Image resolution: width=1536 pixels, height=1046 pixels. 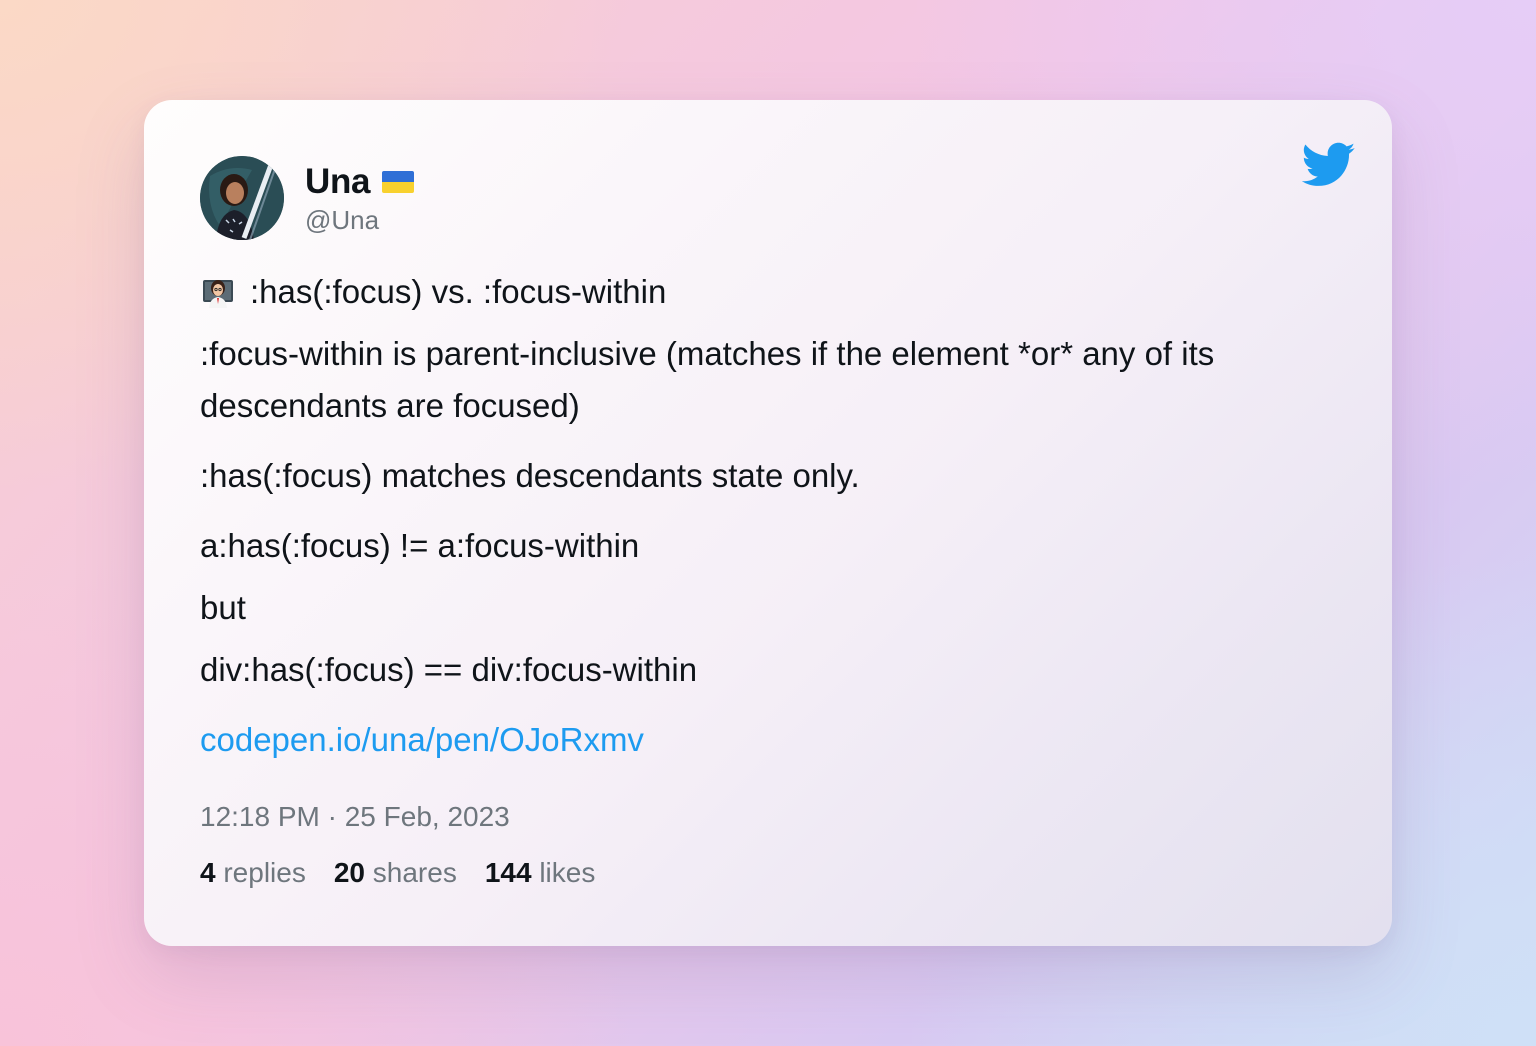 What do you see at coordinates (223, 607) in the screenshot?
I see `tweet-line-5: but` at bounding box center [223, 607].